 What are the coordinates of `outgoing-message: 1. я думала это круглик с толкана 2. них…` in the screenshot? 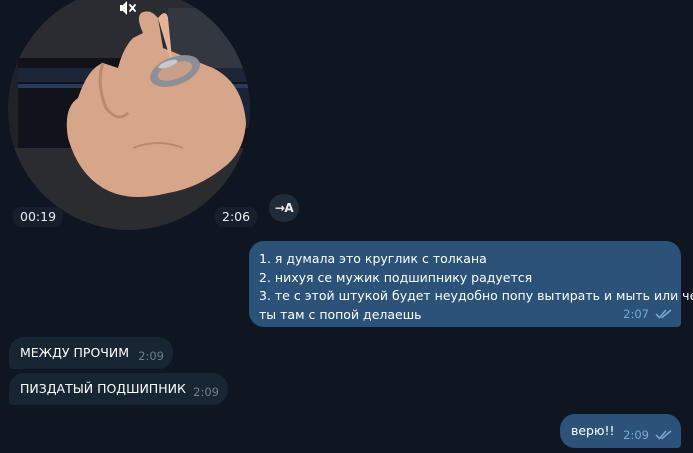 It's located at (471, 284).